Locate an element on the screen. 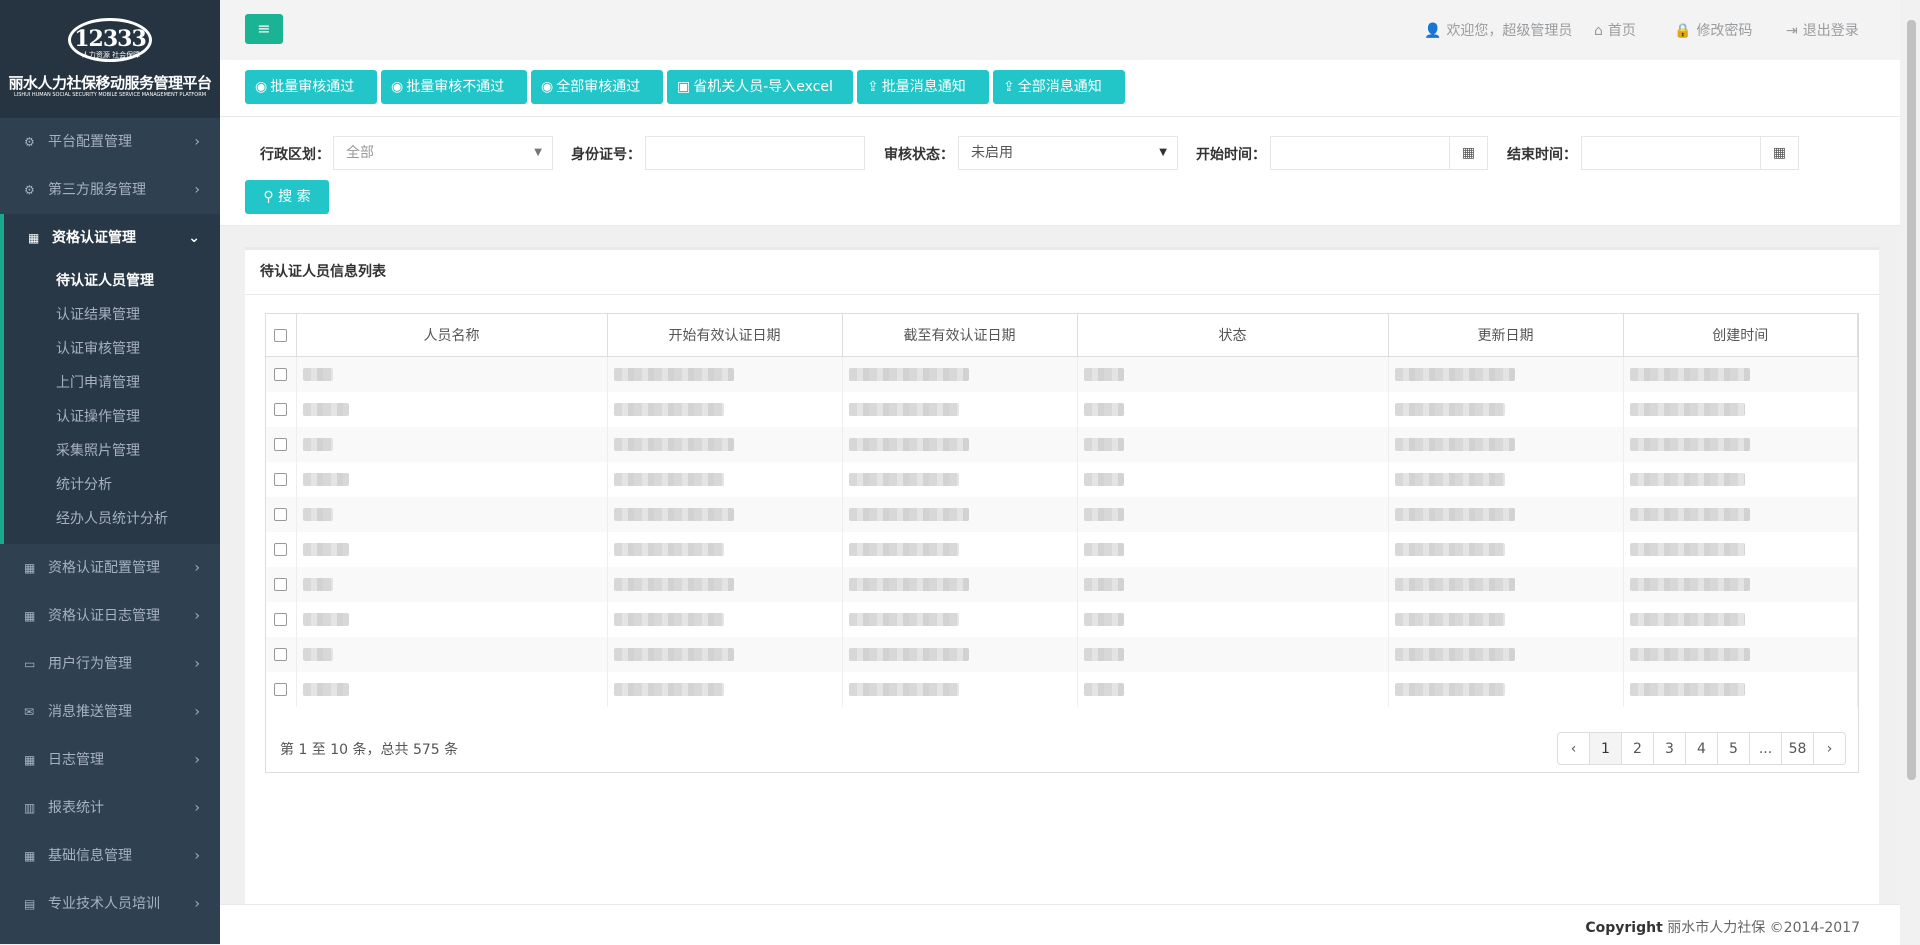 The image size is (1920, 945). review-status-select: 未启用 ▼ is located at coordinates (1068, 153).